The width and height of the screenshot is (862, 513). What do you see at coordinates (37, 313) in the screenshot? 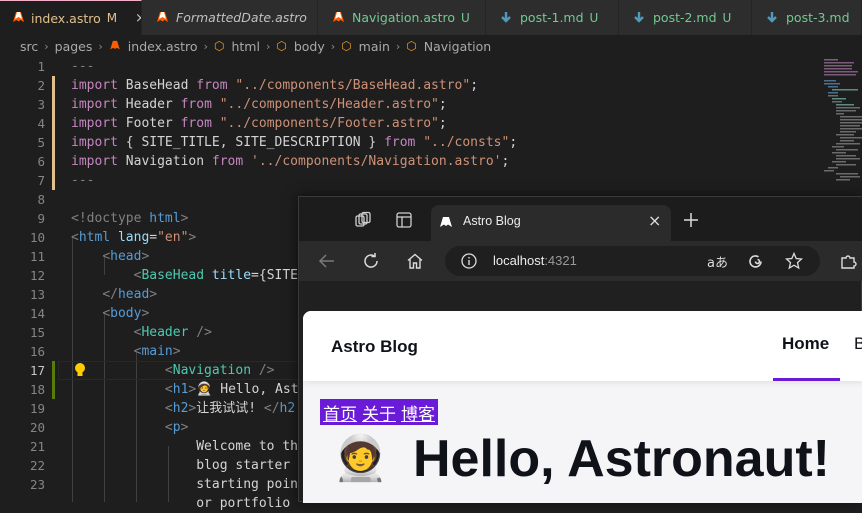
I see `line-number: 14` at bounding box center [37, 313].